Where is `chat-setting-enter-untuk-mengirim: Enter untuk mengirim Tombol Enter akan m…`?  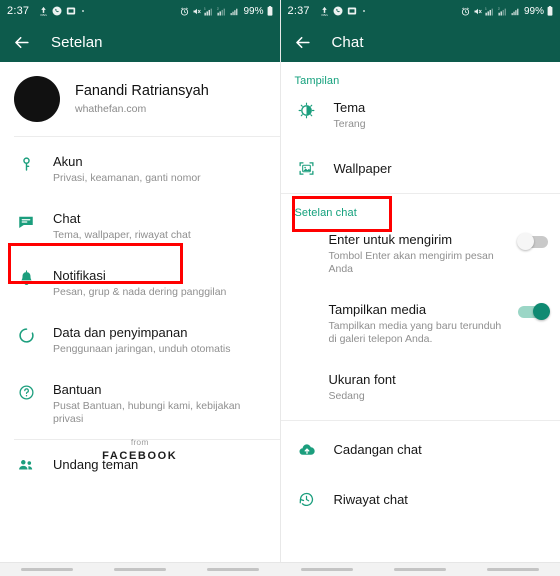
chat-setting-enter-untuk-mengirim: Enter untuk mengirim Tombol Enter akan m… is located at coordinates (420, 254).